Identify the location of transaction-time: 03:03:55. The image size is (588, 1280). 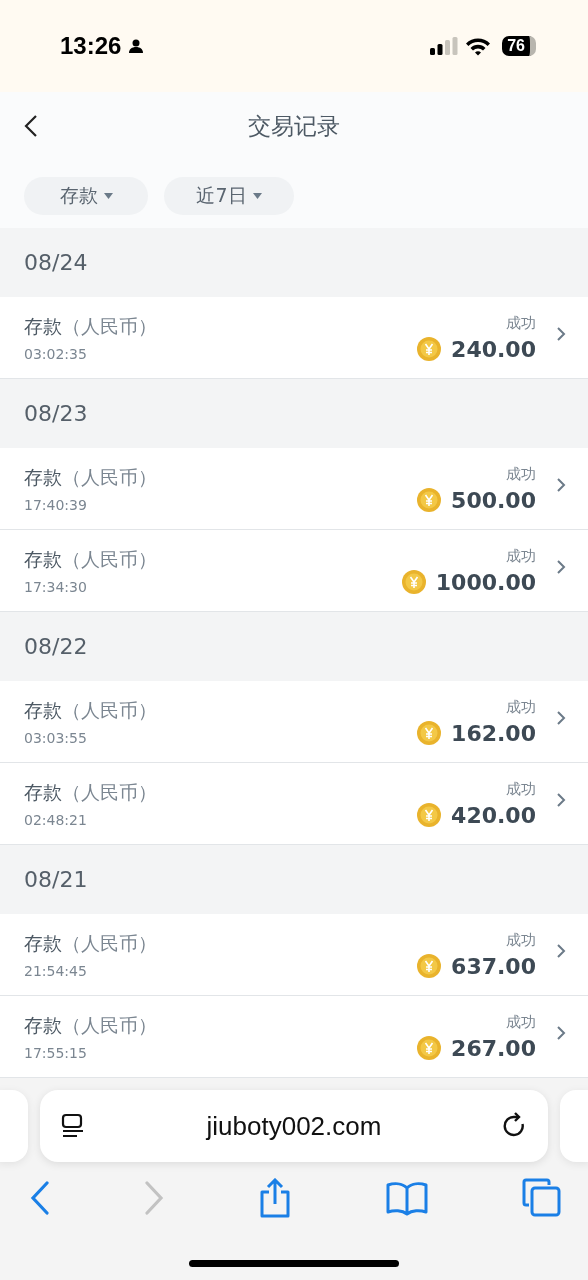
(56, 737).